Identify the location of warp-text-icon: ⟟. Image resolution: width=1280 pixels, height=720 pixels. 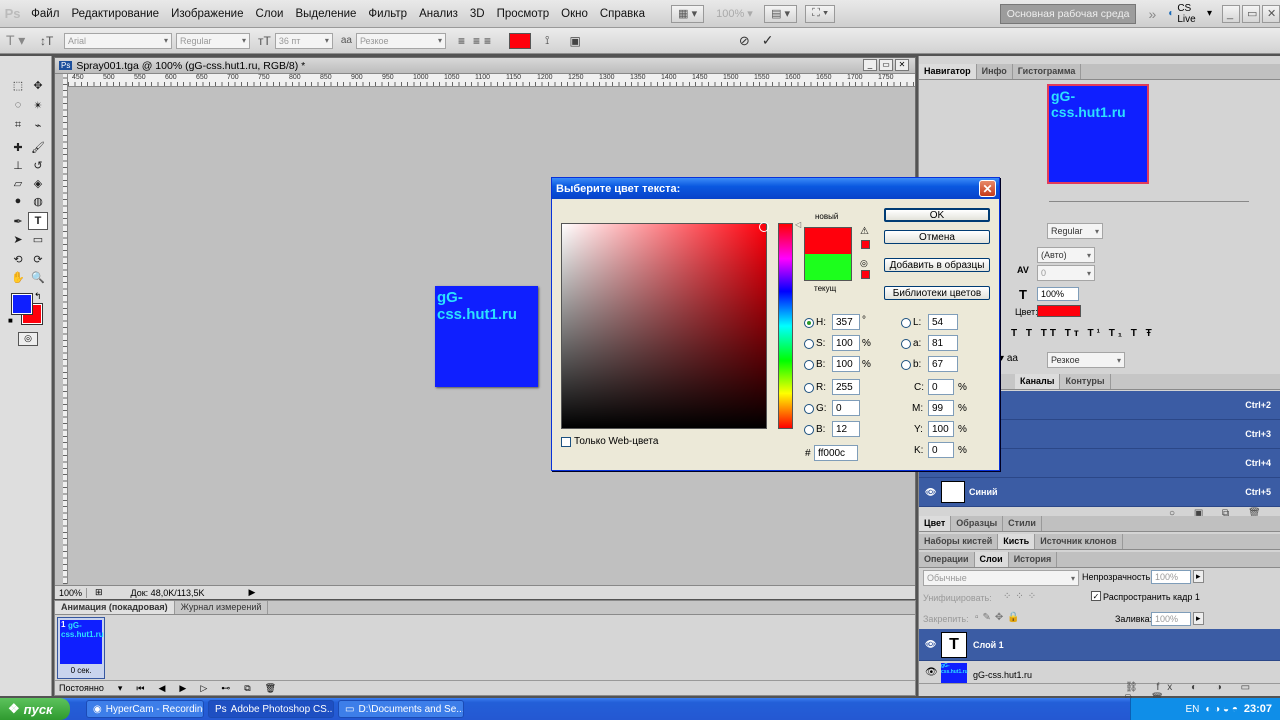
(547, 40).